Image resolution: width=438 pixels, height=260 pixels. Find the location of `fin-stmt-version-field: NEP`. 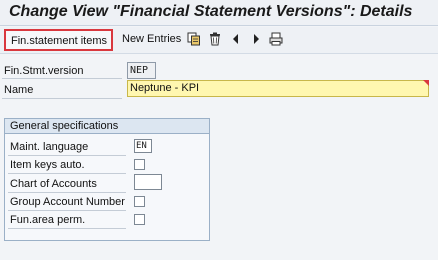

fin-stmt-version-field: NEP is located at coordinates (141, 70).